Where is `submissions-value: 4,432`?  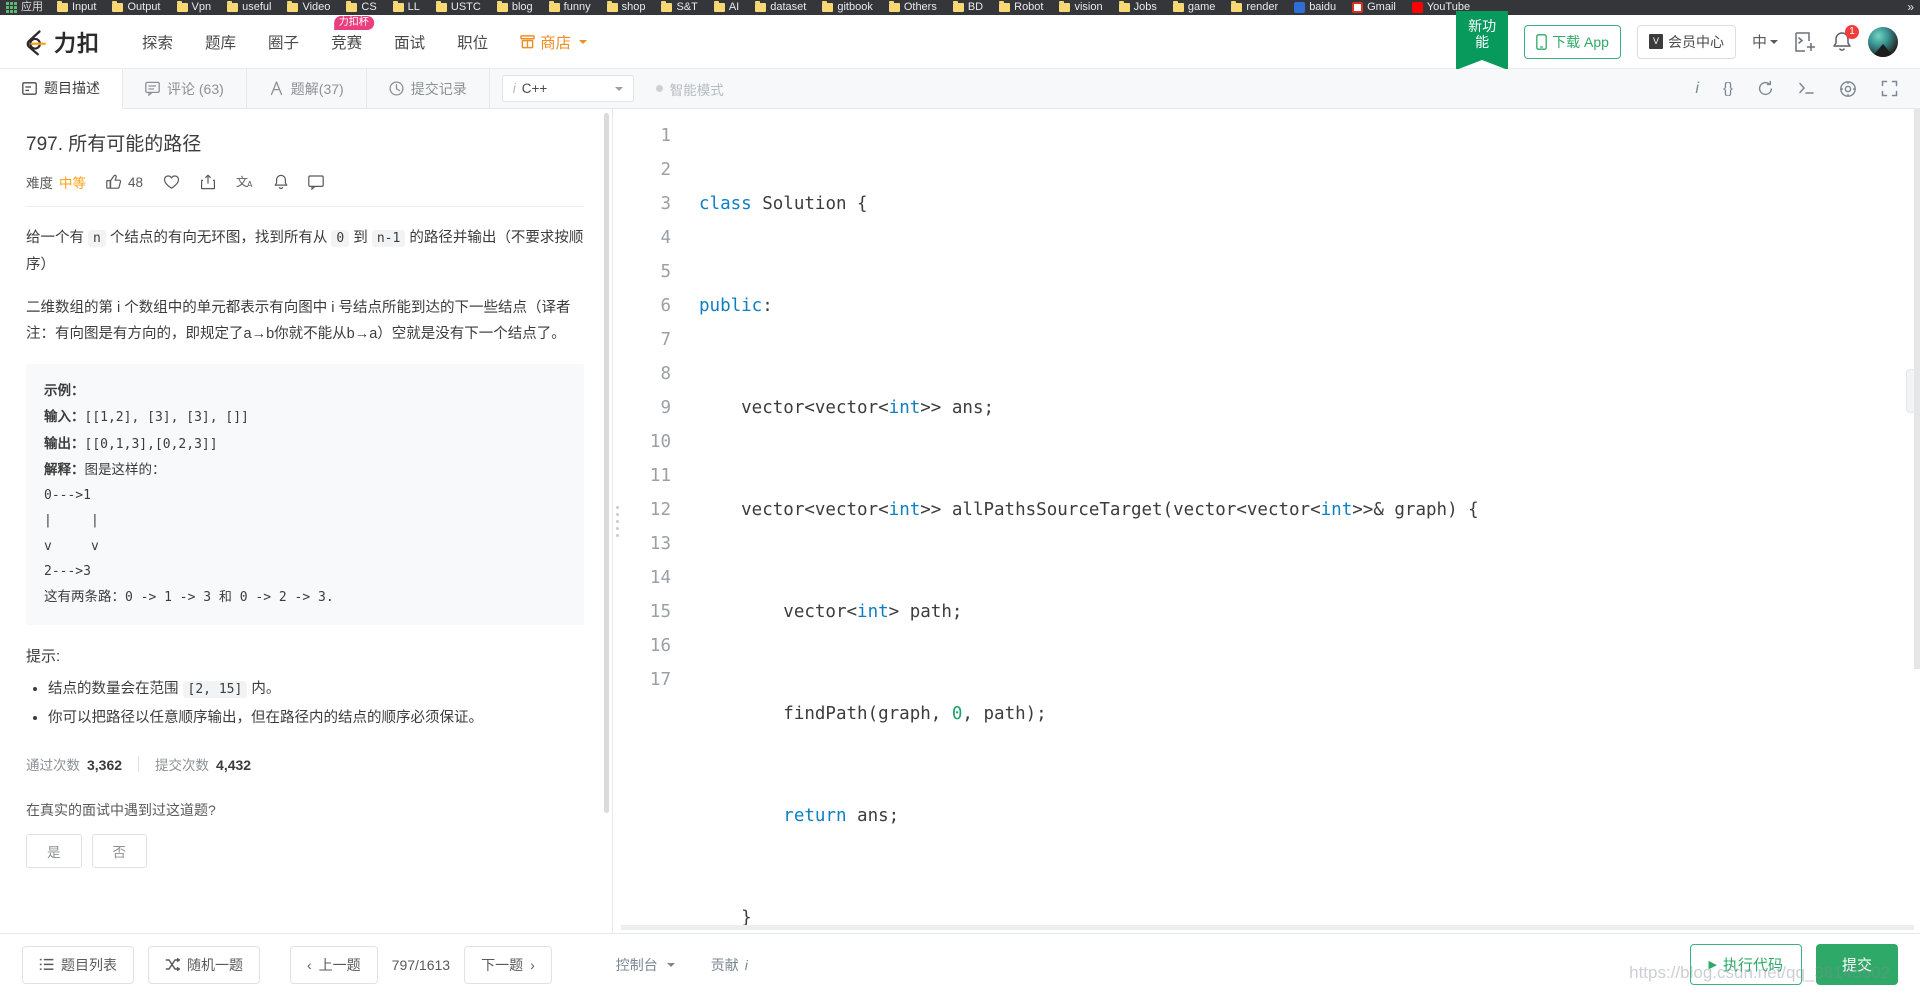
submissions-value: 4,432 is located at coordinates (234, 764).